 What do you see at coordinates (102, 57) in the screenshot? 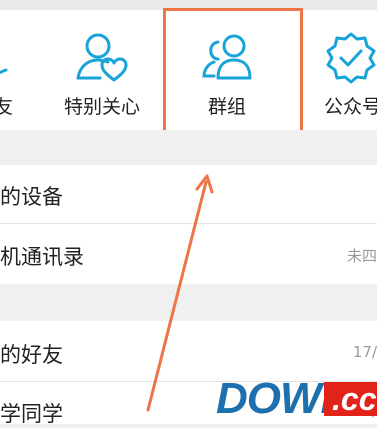
I see `person-heart-icon` at bounding box center [102, 57].